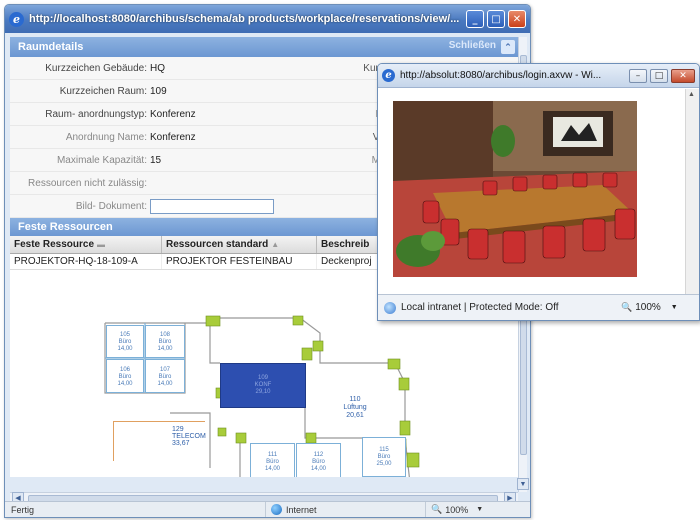  I want to click on table-cell: PROJEKTOR-HQ-18-109-A, so click(86, 261).